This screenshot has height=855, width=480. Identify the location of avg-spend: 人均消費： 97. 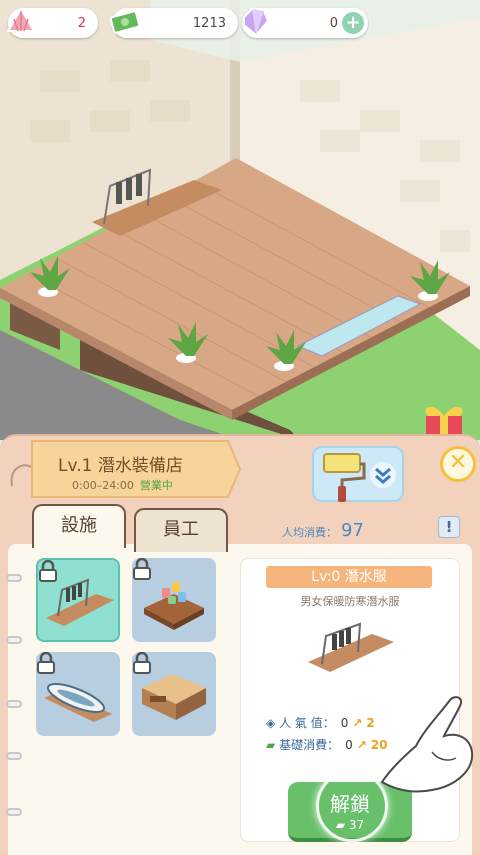
(323, 530).